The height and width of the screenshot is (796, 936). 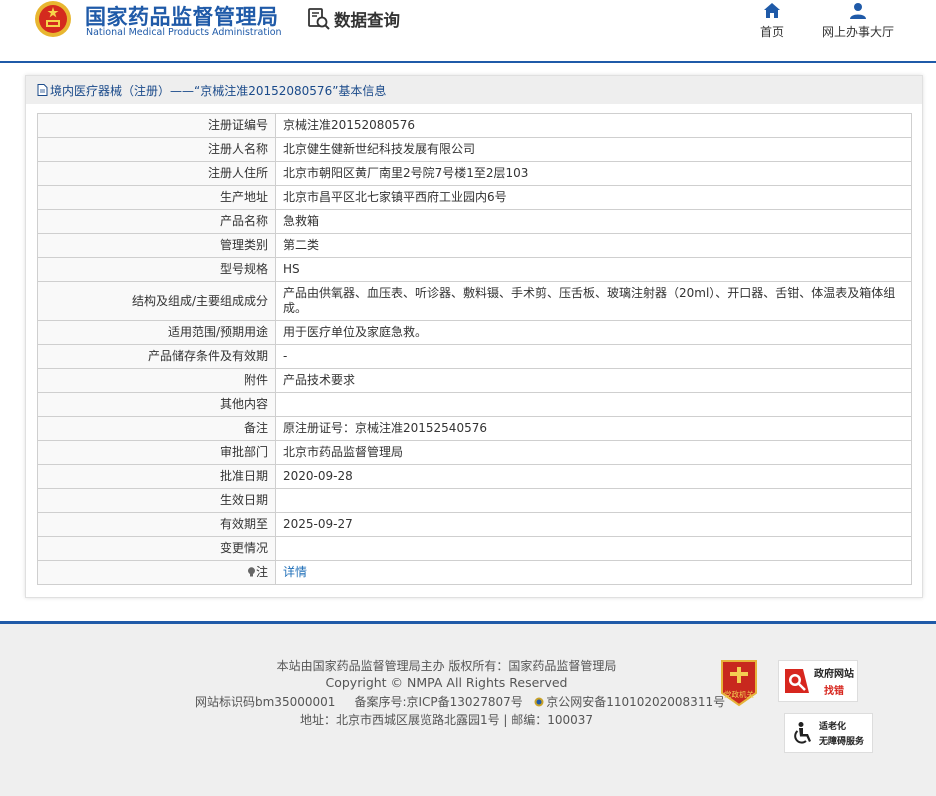 I want to click on row-label: 批准日期, so click(x=156, y=476).